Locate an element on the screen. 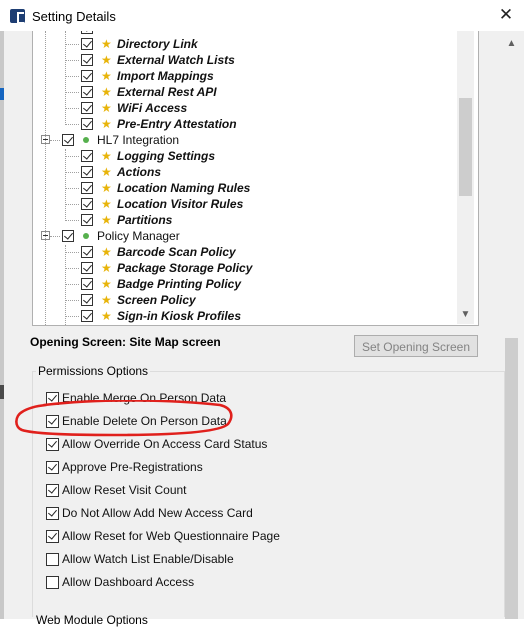 This screenshot has height=627, width=524. permission-label: Allow Watch List Enable/Disable is located at coordinates (148, 559).